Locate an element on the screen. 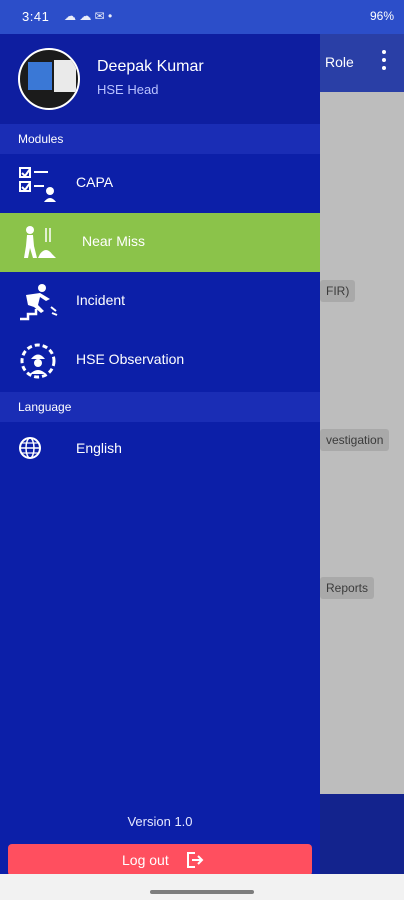 The height and width of the screenshot is (900, 404). menu-item-hse-observation: HSE Observation is located at coordinates (160, 360).